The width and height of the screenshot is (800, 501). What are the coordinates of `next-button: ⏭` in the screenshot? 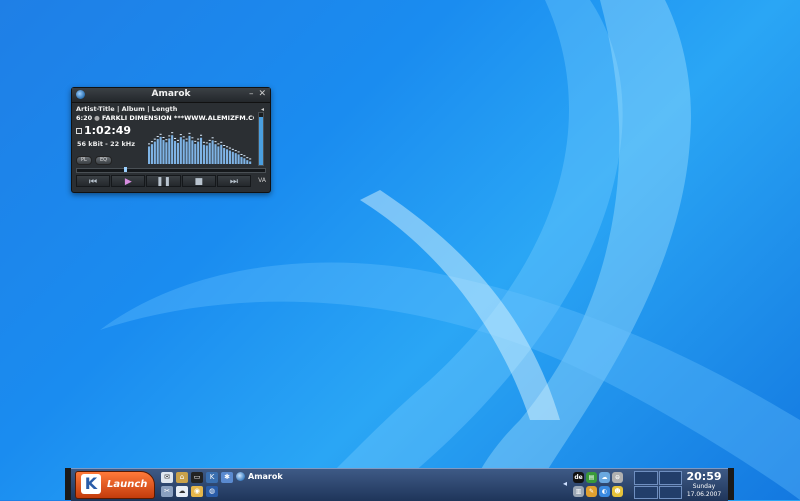 It's located at (234, 181).